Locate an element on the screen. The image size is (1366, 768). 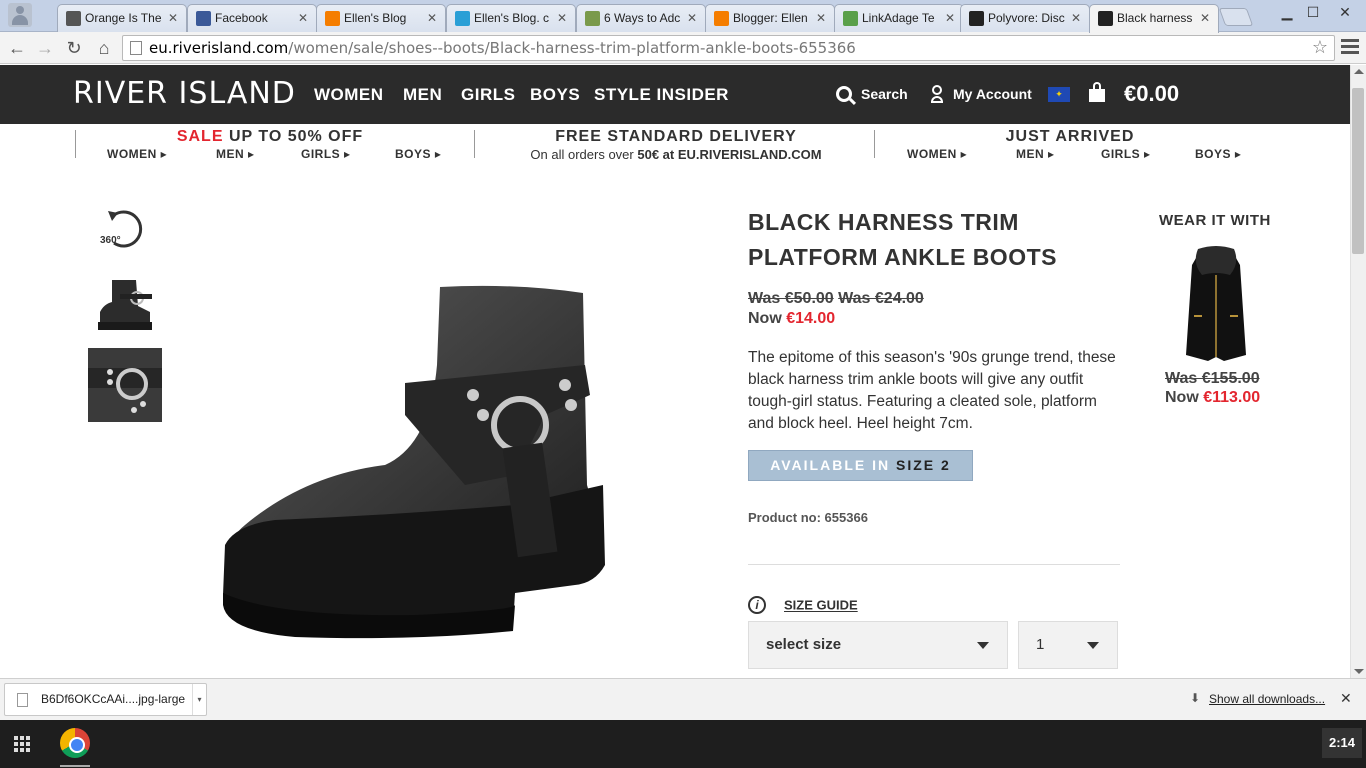
download-filename: B6Df6OKCcAAi....jpg-large is located at coordinates (113, 699).